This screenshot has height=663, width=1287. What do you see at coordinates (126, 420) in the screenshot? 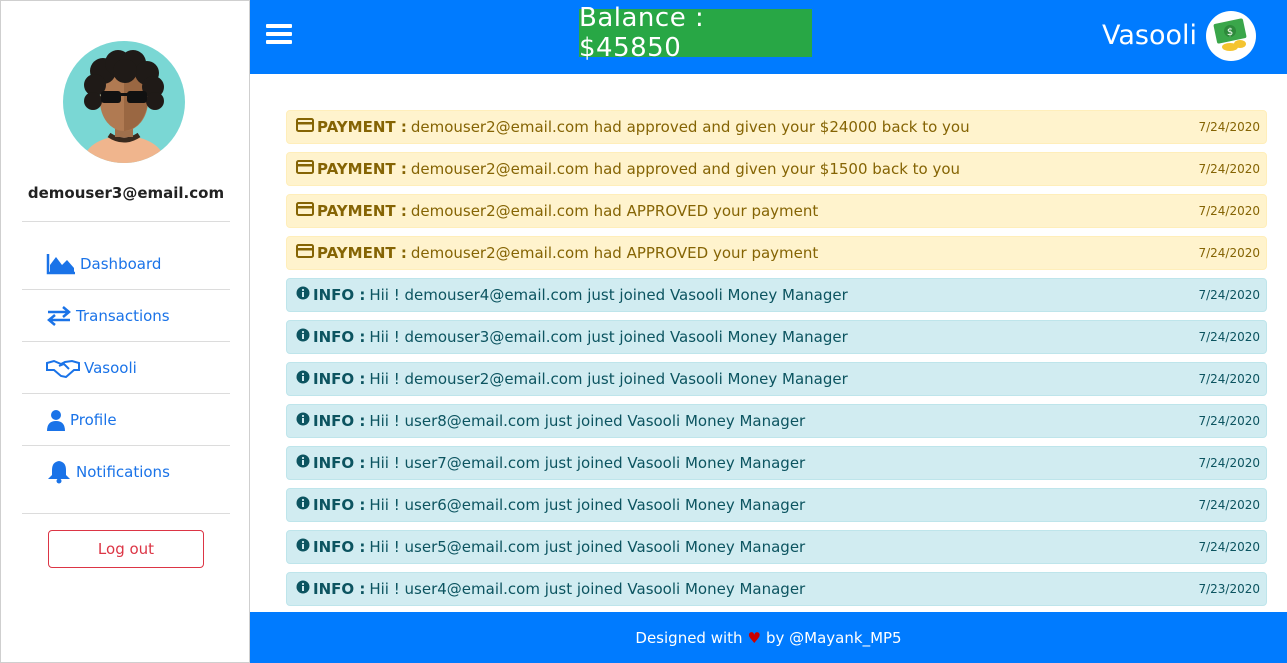
I see `nav-profile: Profile` at bounding box center [126, 420].